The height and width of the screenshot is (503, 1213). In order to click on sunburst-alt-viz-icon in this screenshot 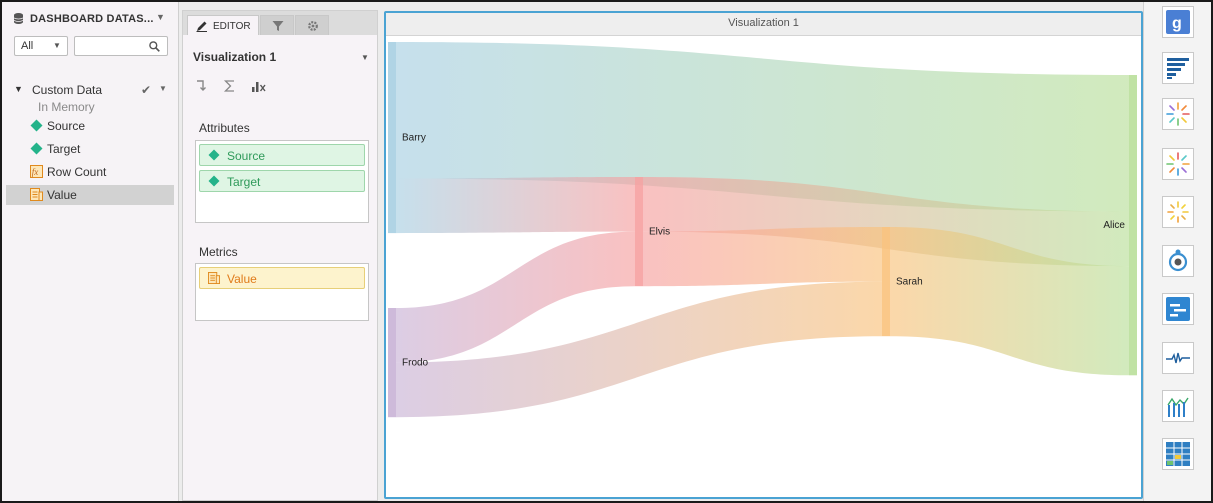, I will do `click(1178, 164)`.